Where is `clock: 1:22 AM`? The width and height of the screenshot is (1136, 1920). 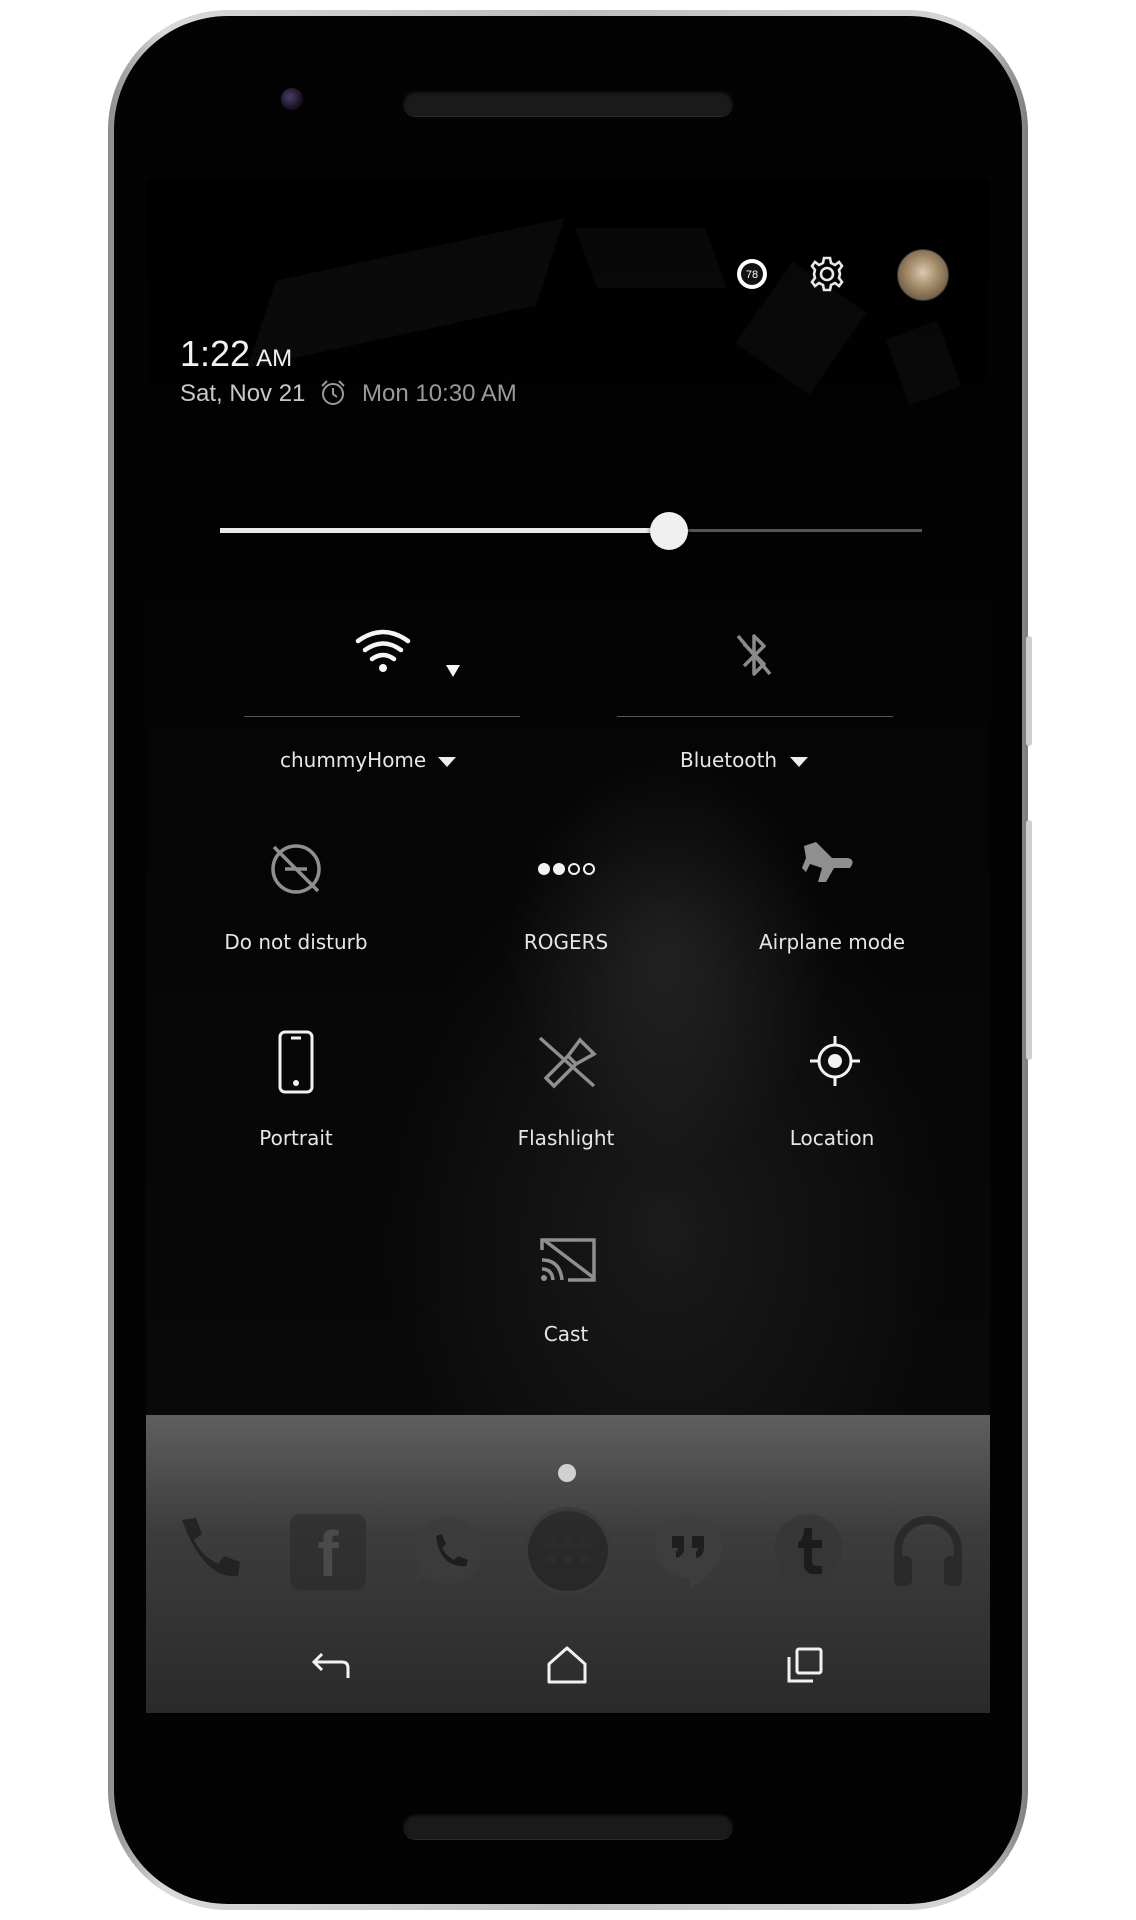
clock: 1:22 AM is located at coordinates (236, 353).